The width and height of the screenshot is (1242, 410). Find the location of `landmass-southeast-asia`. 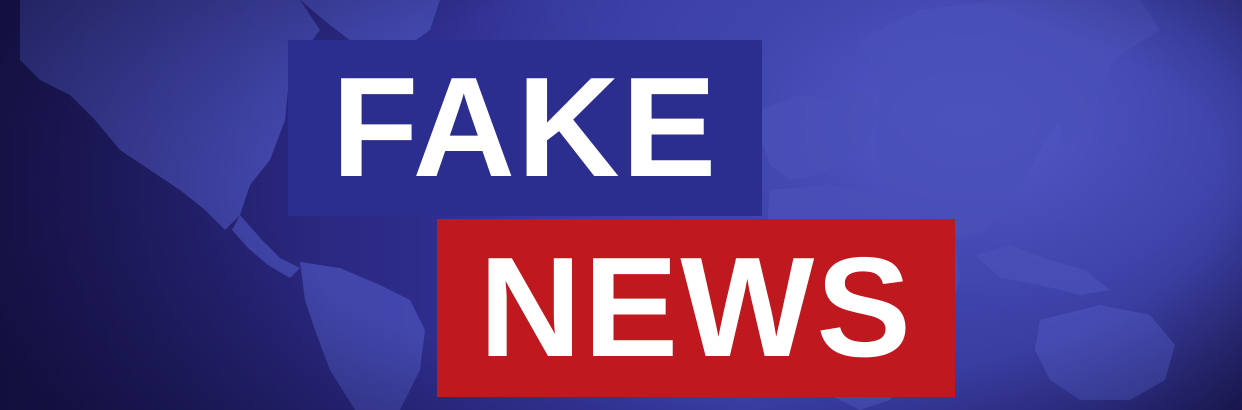

landmass-southeast-asia is located at coordinates (1042, 270).